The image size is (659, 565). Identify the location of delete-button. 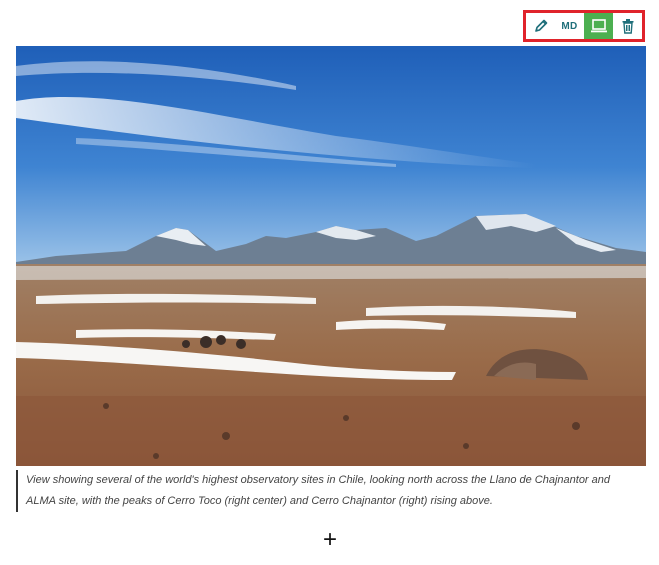
(627, 26).